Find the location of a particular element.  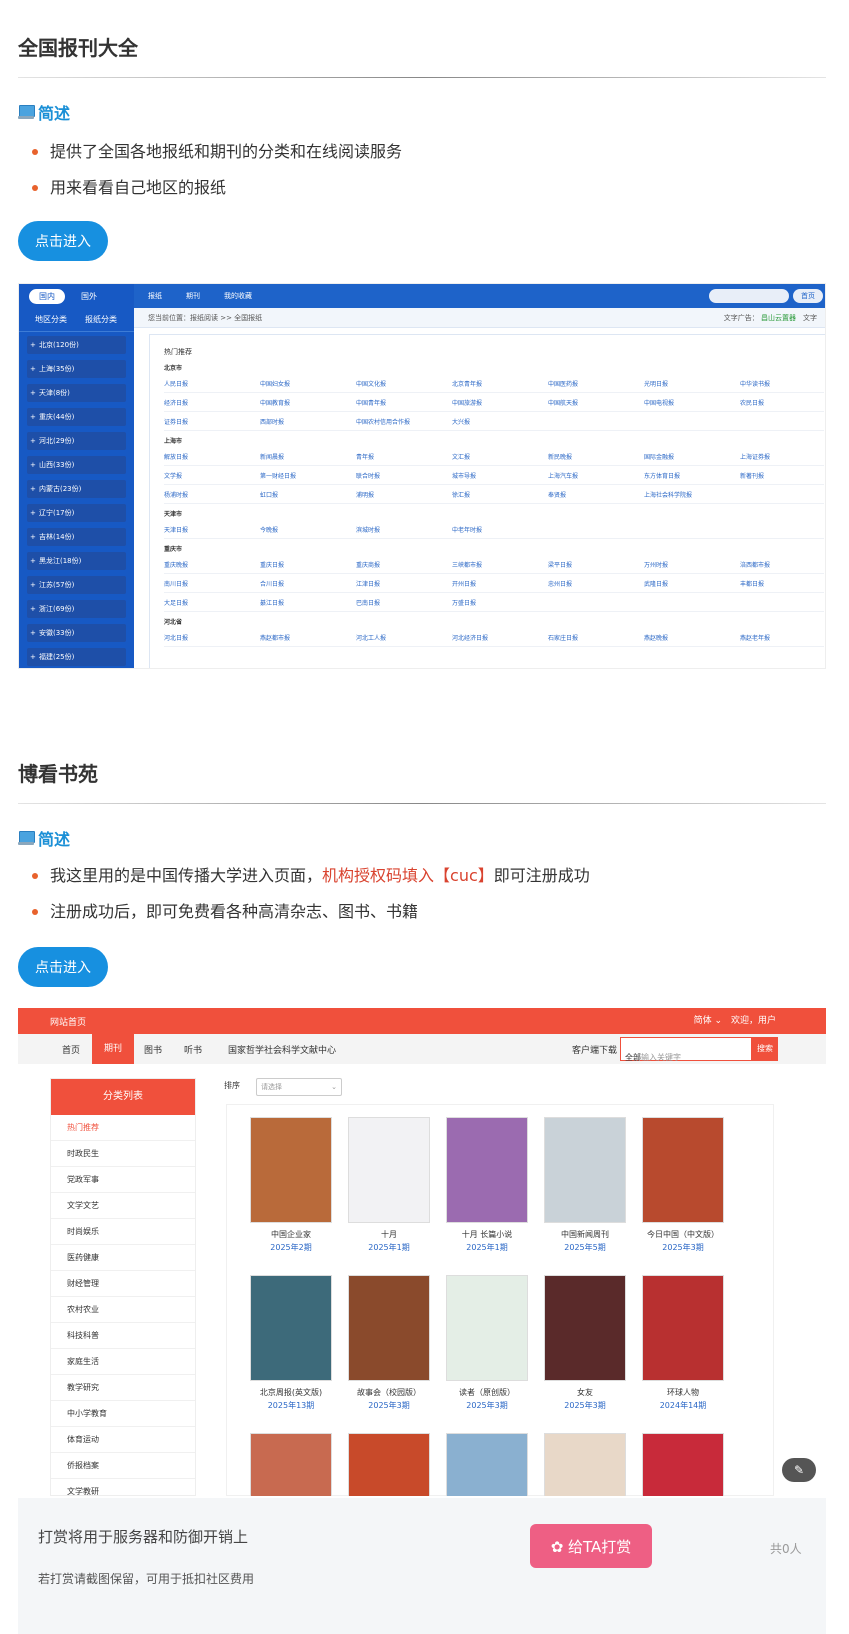

nav-audio: 听书 is located at coordinates (193, 1051).